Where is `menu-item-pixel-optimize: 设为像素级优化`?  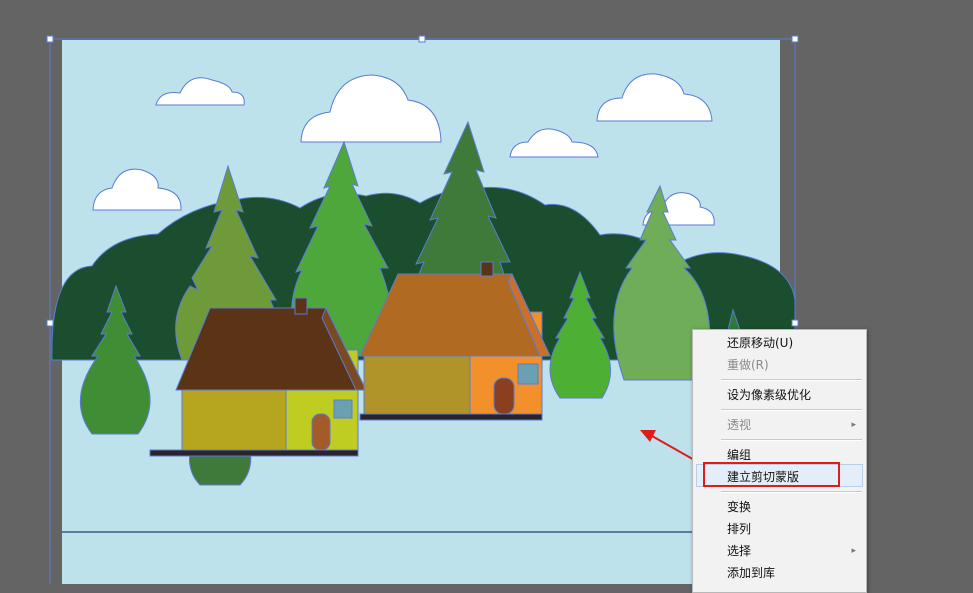 menu-item-pixel-optimize: 设为像素级优化 is located at coordinates (769, 395).